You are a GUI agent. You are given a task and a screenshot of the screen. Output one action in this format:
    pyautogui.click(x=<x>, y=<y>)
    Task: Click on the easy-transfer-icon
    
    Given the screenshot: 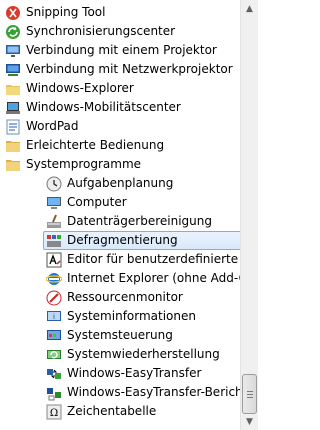 What is the action you would take?
    pyautogui.click(x=54, y=374)
    